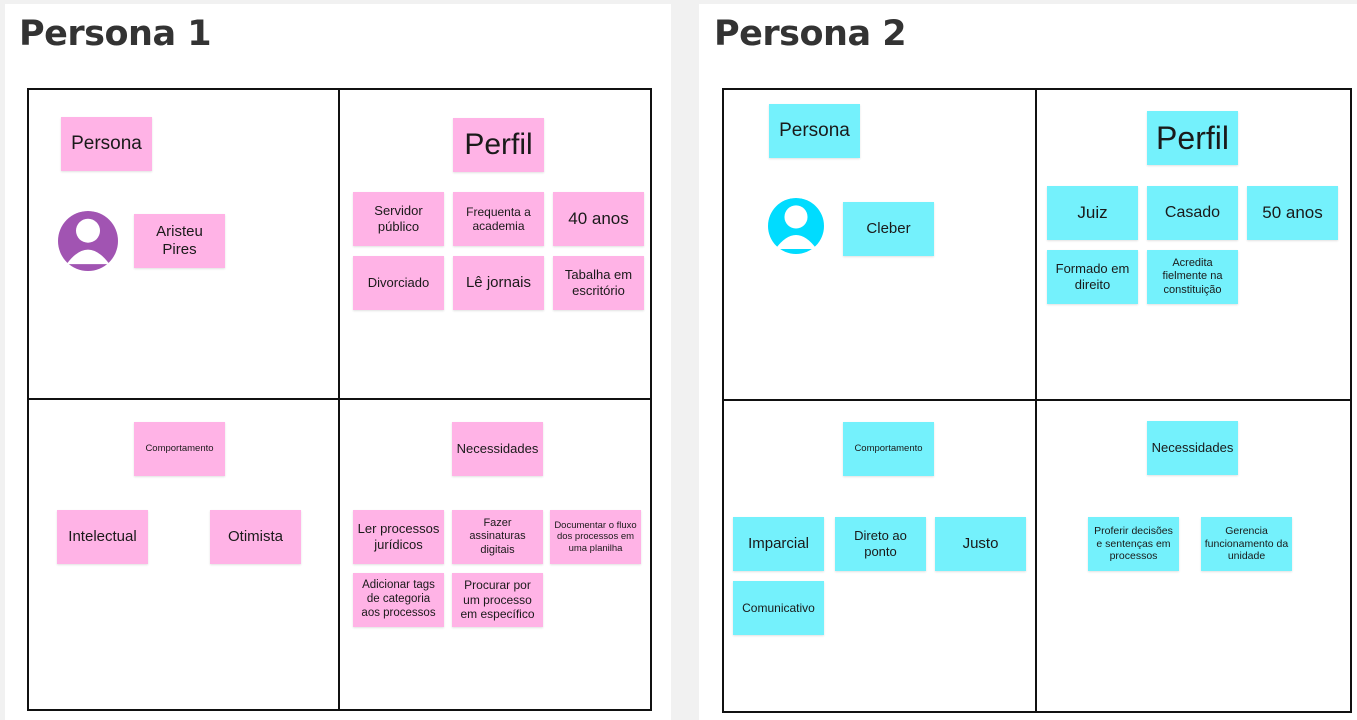  What do you see at coordinates (1092, 277) in the screenshot?
I see `persona2-perfil-item: Formado em direito` at bounding box center [1092, 277].